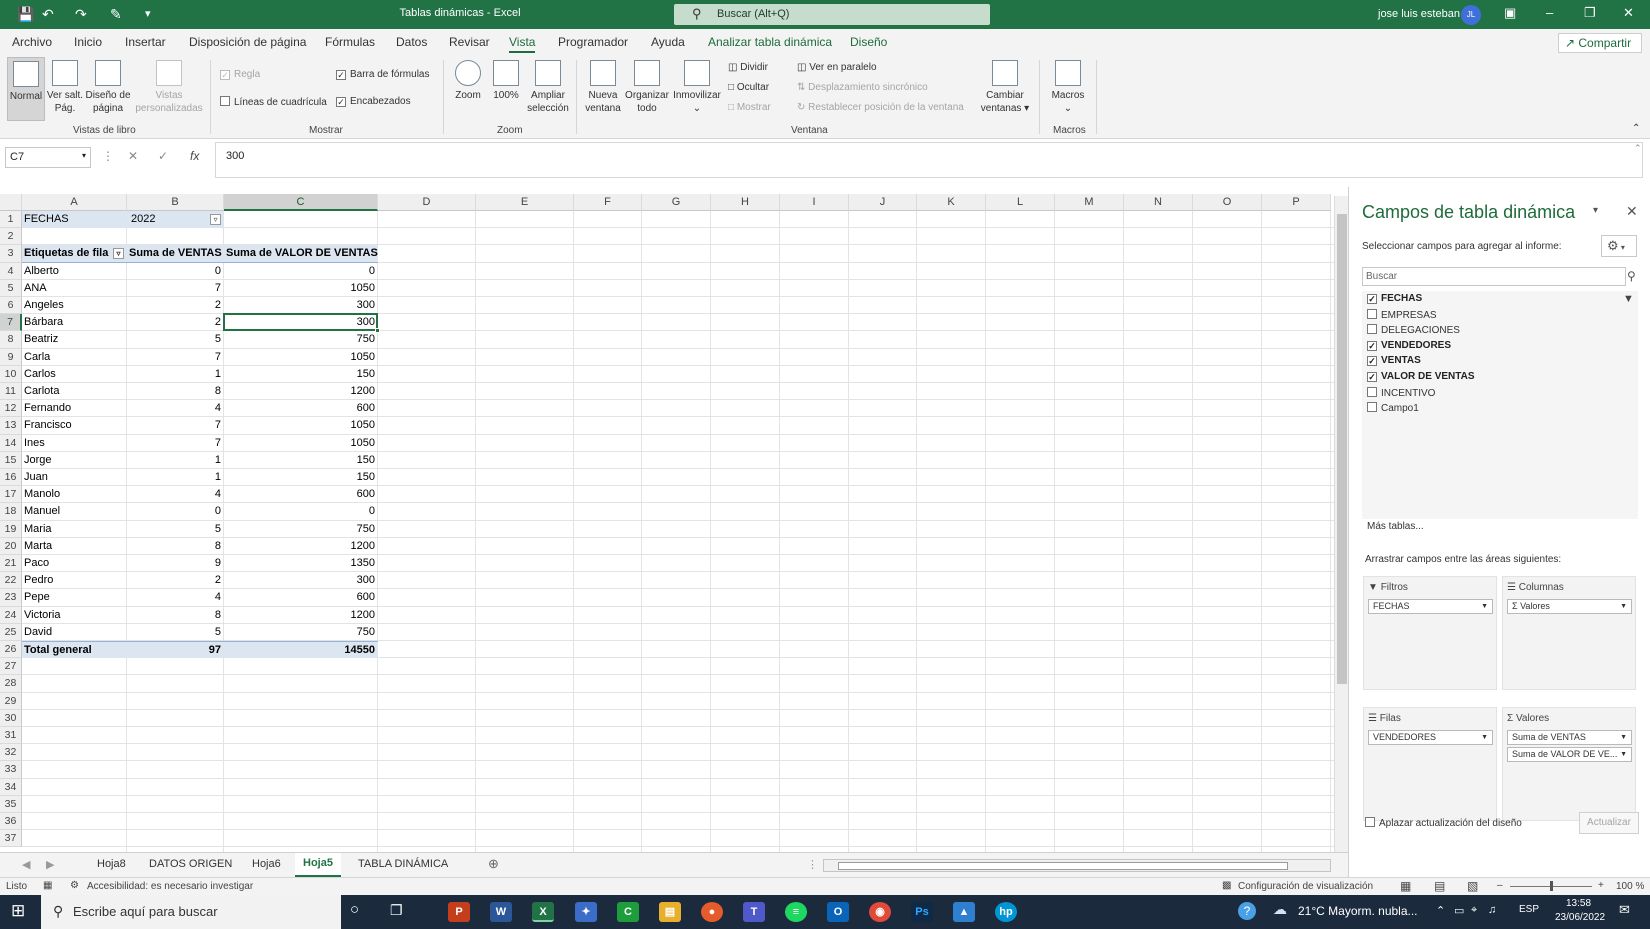 This screenshot has height=929, width=1650. I want to click on pivot-value-valor-ventas: 300, so click(301, 305).